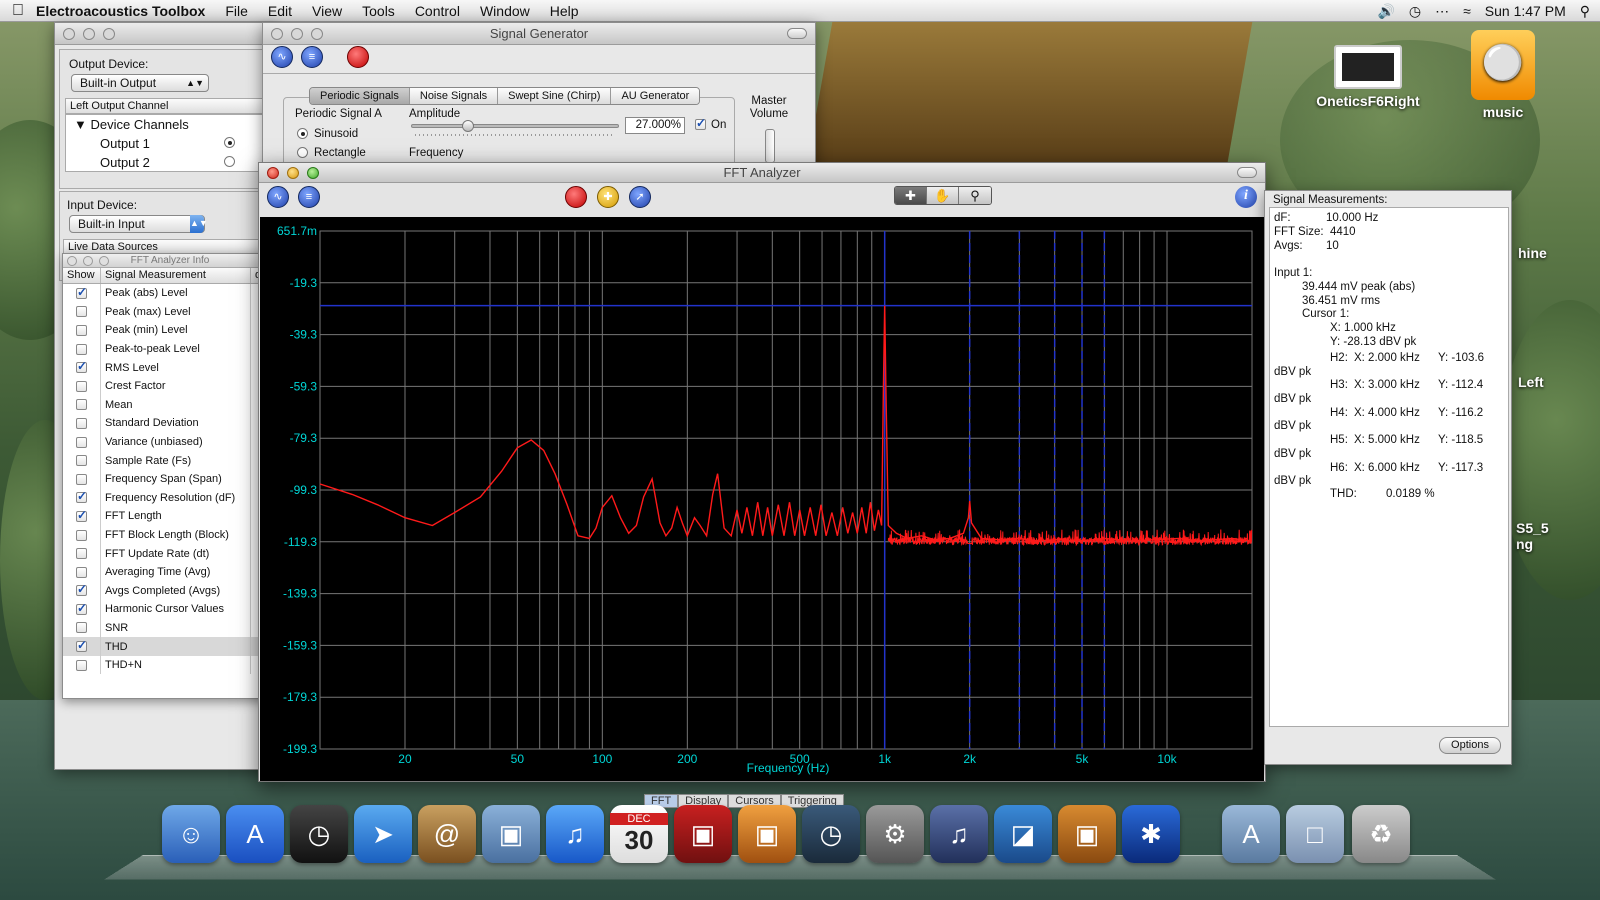 The width and height of the screenshot is (1600, 900). I want to click on tab-au-generator: AU Generator, so click(655, 96).